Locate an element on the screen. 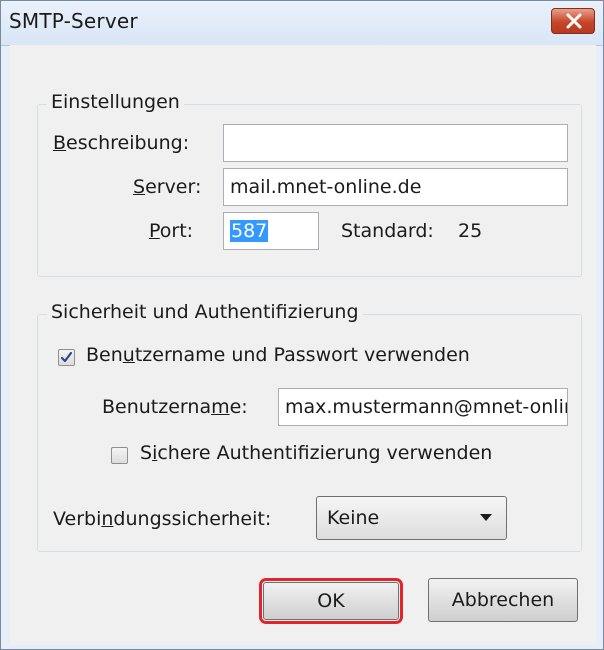 This screenshot has width=604, height=650. default-port-value: 25 is located at coordinates (470, 231).